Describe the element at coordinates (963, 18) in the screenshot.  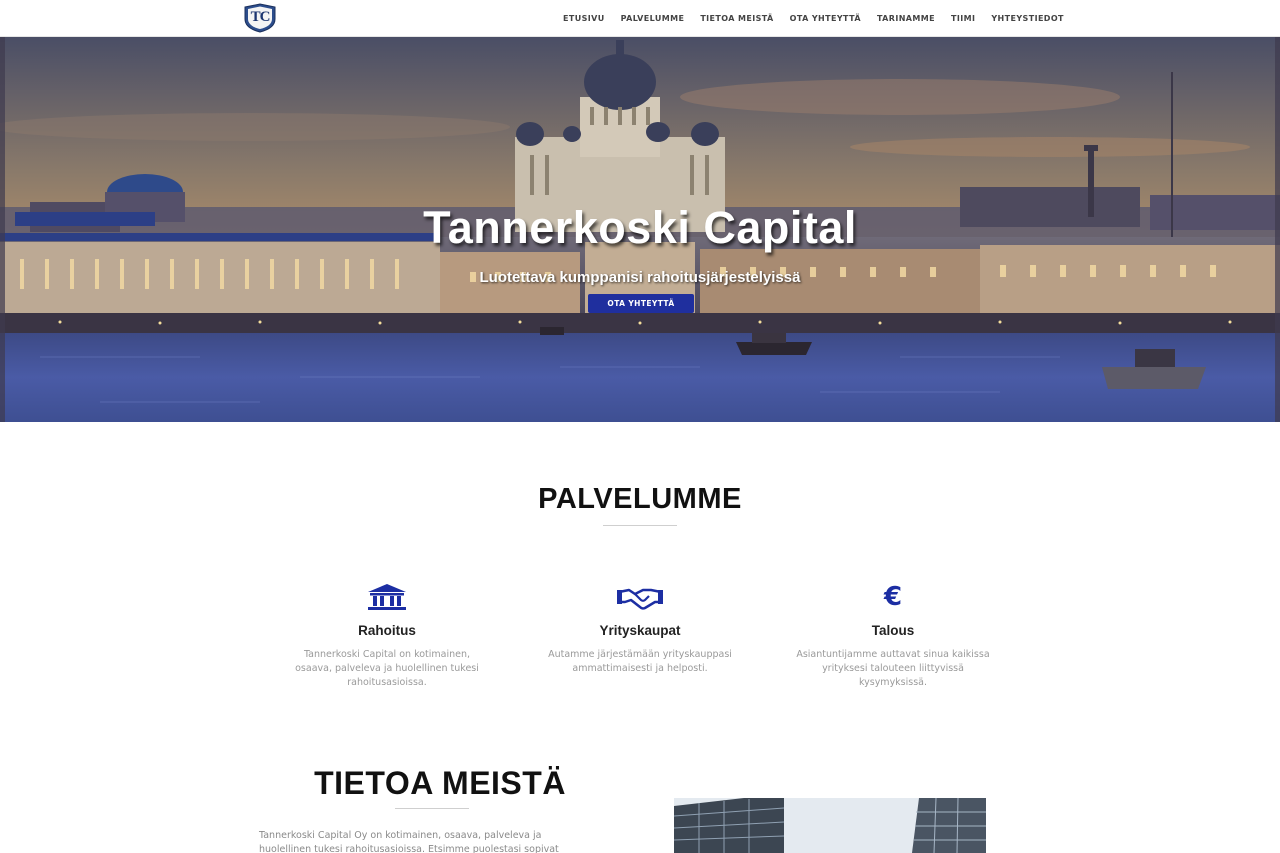
I see `menu-item-tiimi: TIIMI` at that location.